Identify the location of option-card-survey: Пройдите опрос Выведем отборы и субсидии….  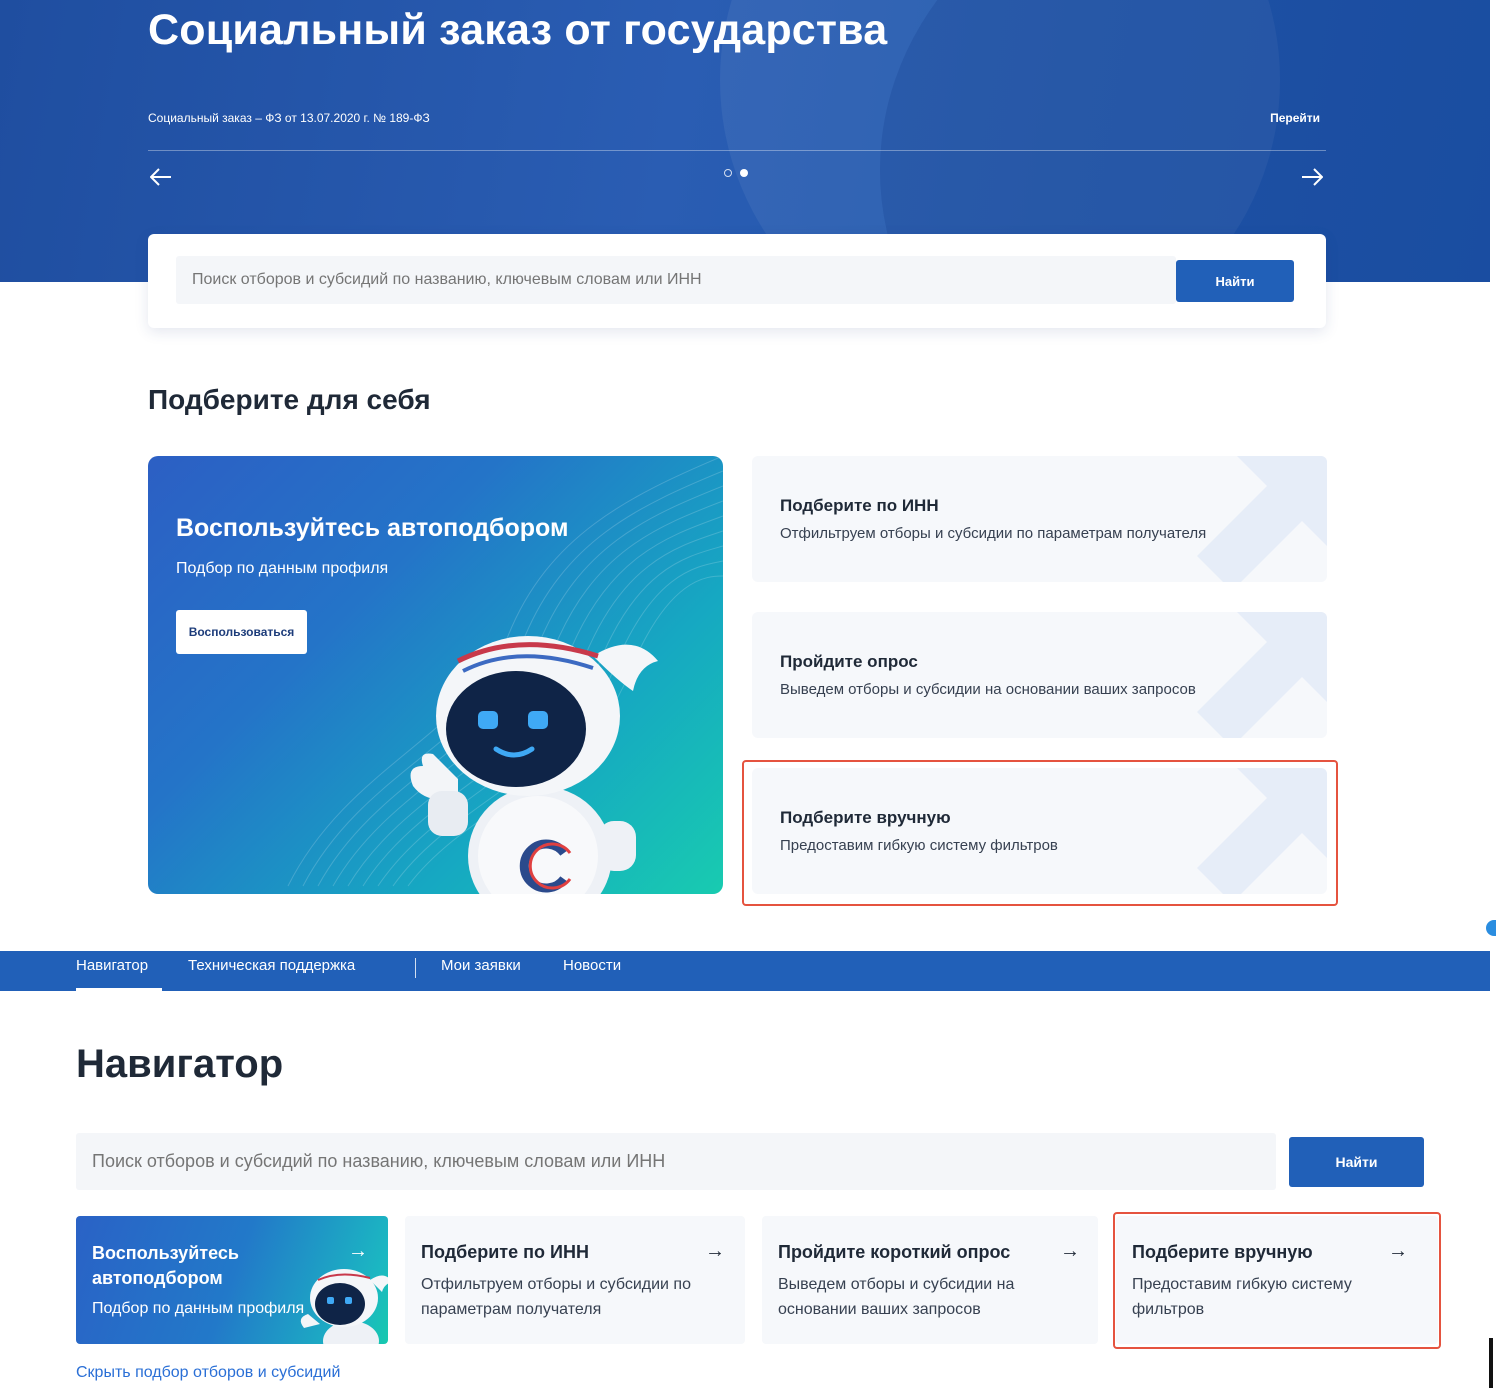
(1039, 675).